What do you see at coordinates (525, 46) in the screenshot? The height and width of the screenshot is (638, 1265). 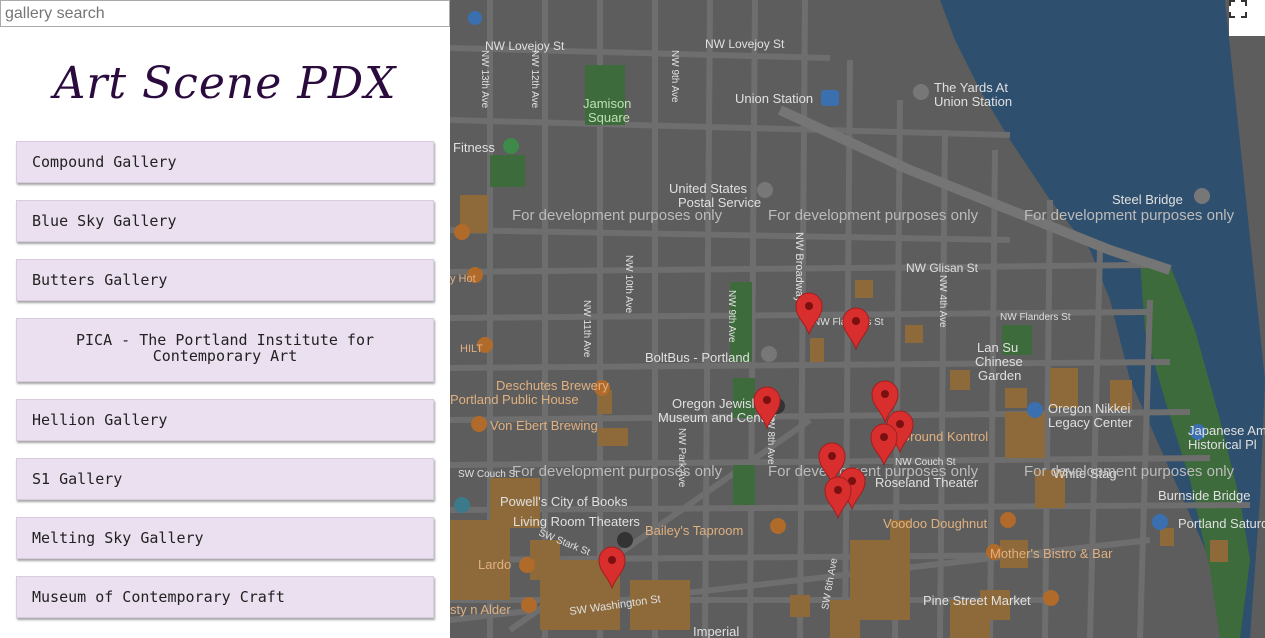 I see `label-lovejoy-1: NW Lovejoy St` at bounding box center [525, 46].